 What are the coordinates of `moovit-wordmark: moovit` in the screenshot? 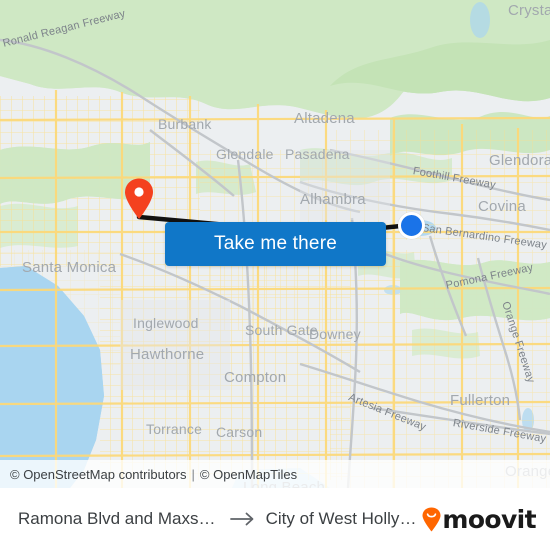 It's located at (489, 519).